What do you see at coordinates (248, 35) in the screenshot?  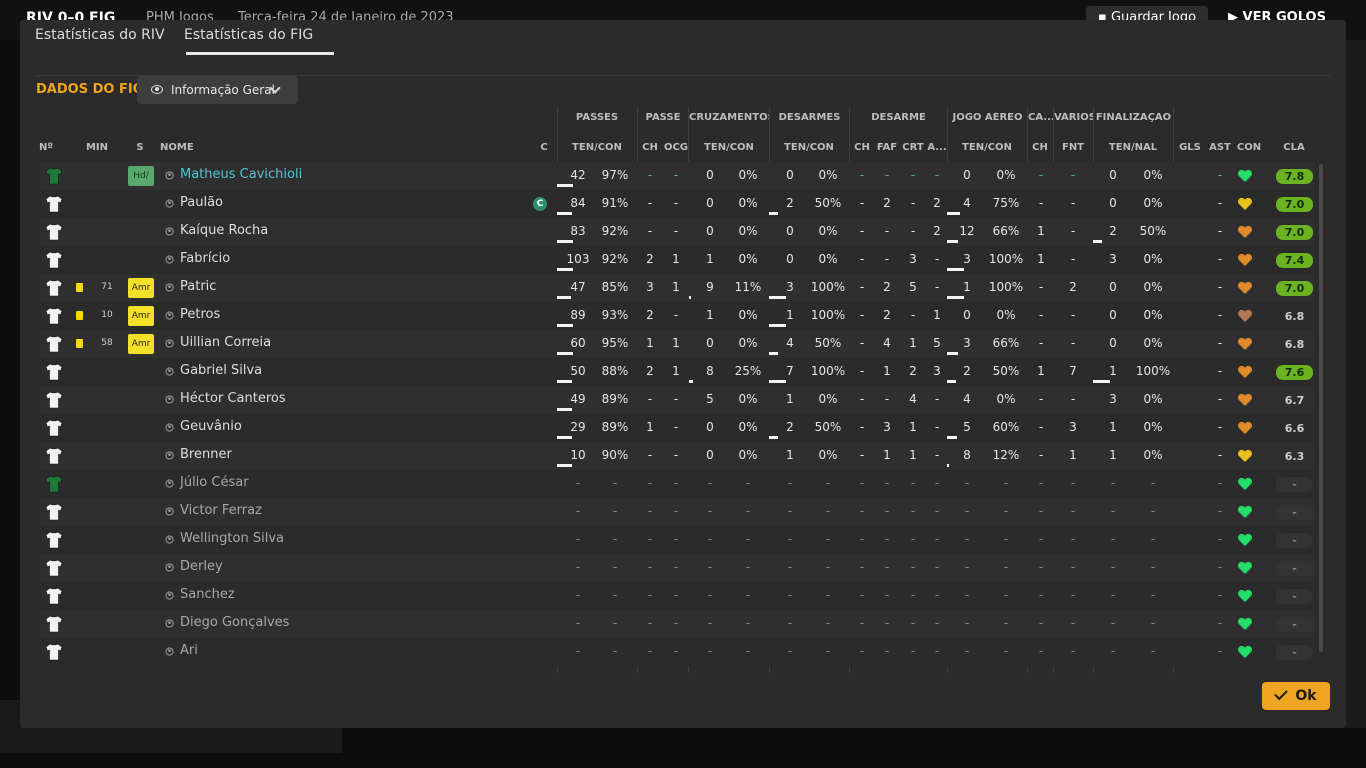 I see `tab-fig-stats: Estatísticas do FIG` at bounding box center [248, 35].